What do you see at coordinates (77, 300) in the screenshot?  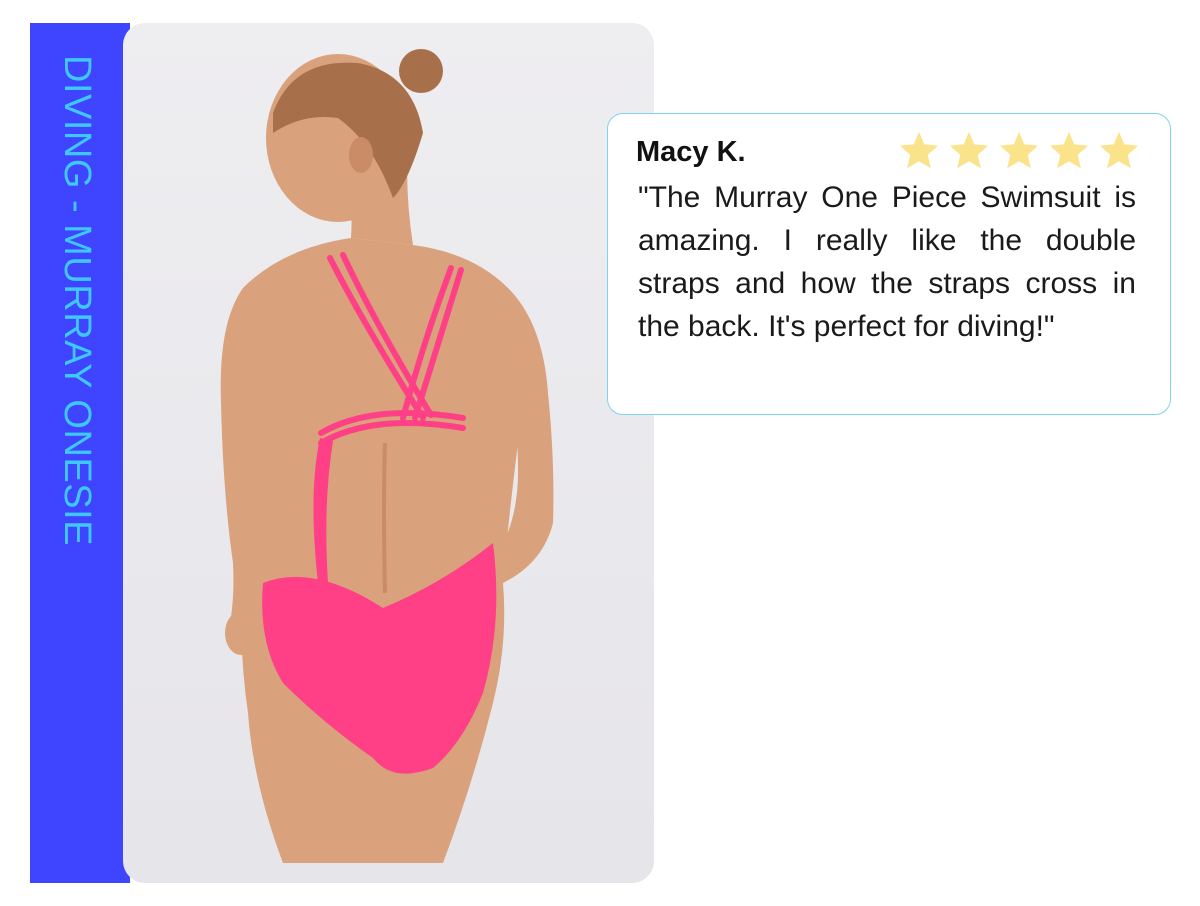 I see `category-label: DIVING - MURRAY ONESIE` at bounding box center [77, 300].